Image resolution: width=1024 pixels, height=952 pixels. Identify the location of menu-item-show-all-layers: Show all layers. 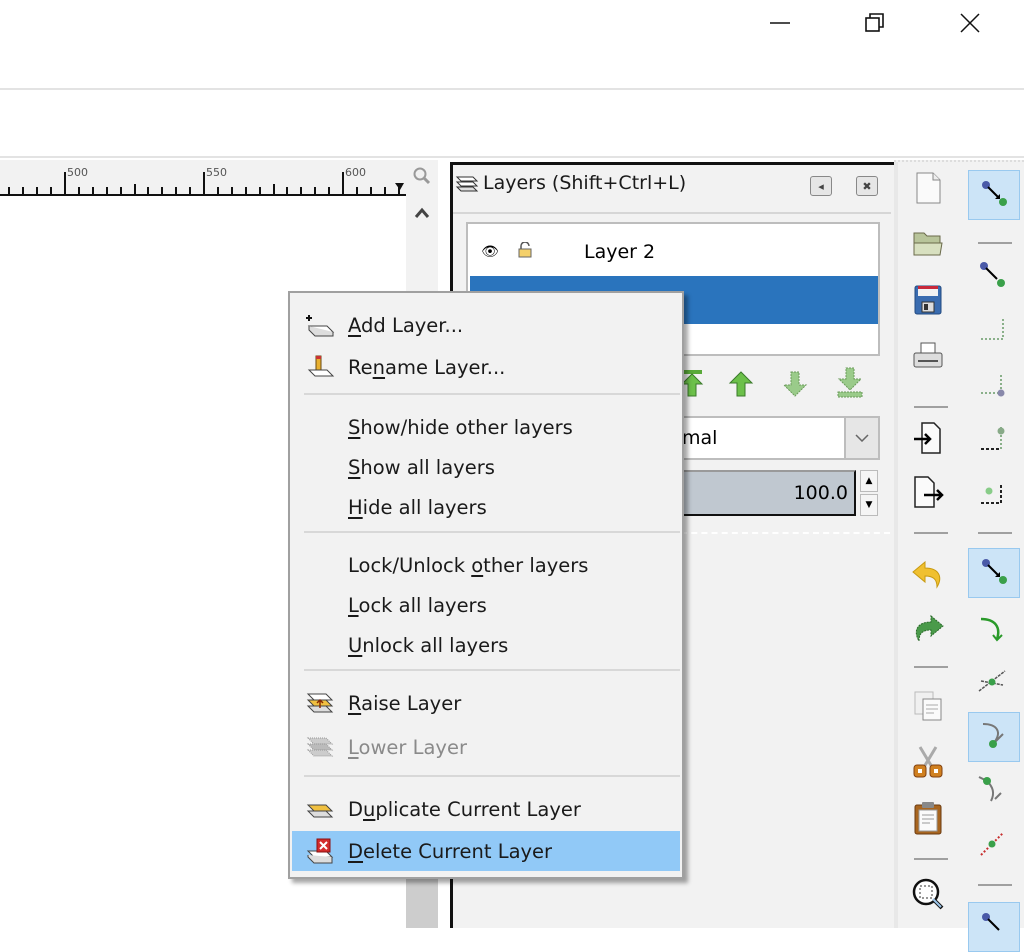
(486, 467).